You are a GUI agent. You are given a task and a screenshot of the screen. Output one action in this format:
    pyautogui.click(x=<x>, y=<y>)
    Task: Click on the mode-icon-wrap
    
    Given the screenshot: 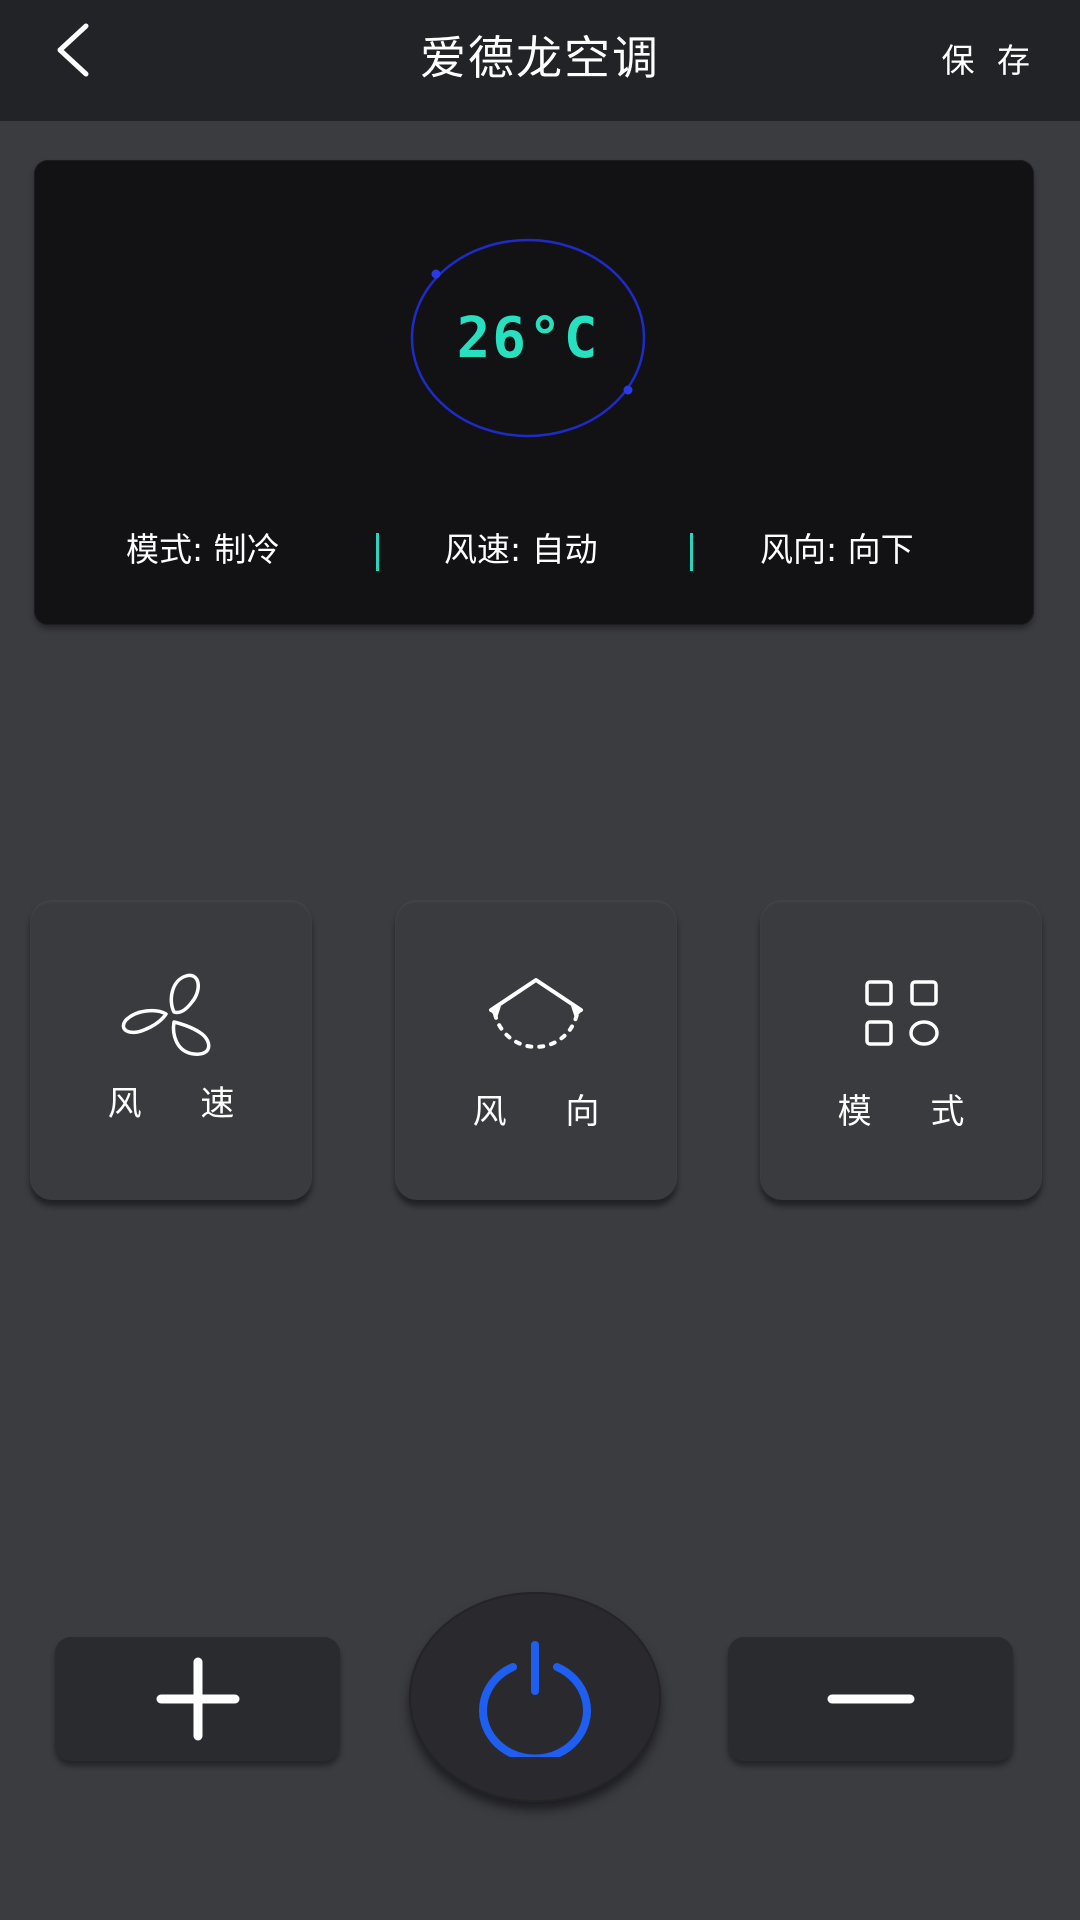 What is the action you would take?
    pyautogui.click(x=901, y=1017)
    